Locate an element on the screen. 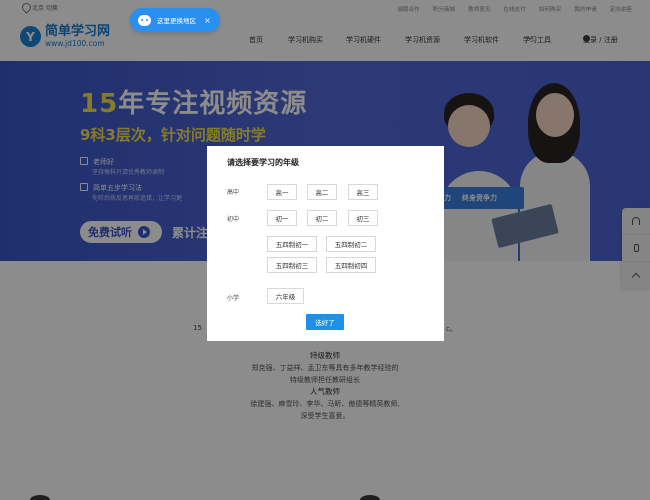 Image resolution: width=650 pixels, height=500 pixels. modal-title: 请选择要学习的年级 is located at coordinates (263, 162).